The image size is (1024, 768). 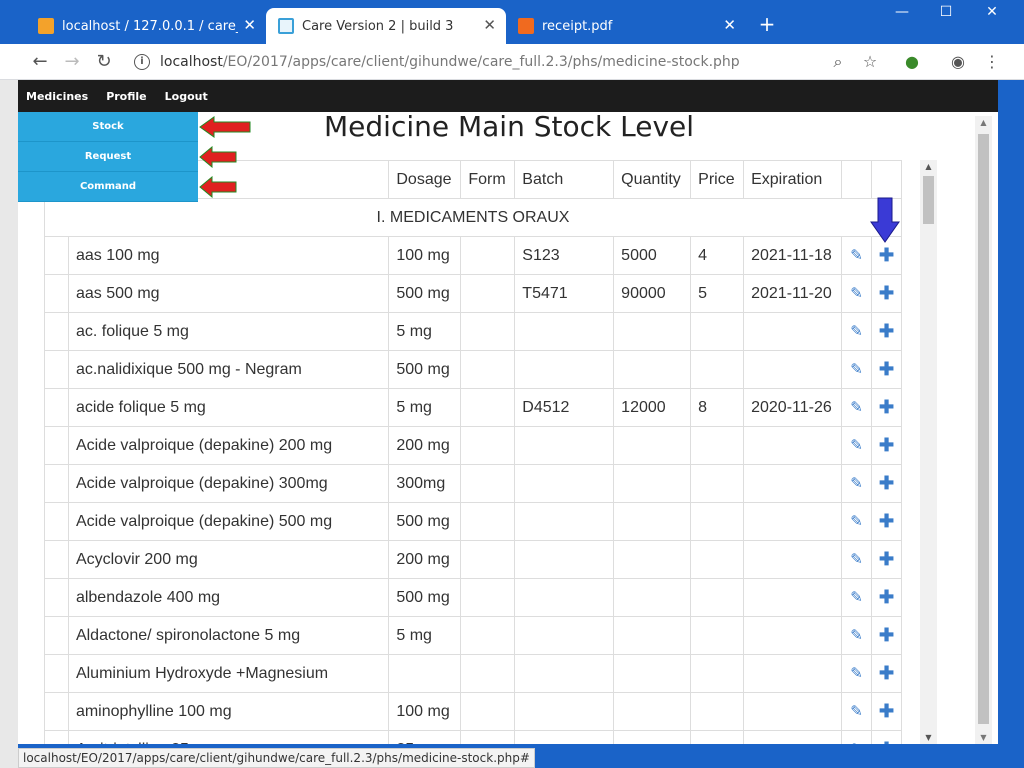 What do you see at coordinates (150, 26) in the screenshot?
I see `tab-label: localhost / 127.0.0.1 / care_full_v` at bounding box center [150, 26].